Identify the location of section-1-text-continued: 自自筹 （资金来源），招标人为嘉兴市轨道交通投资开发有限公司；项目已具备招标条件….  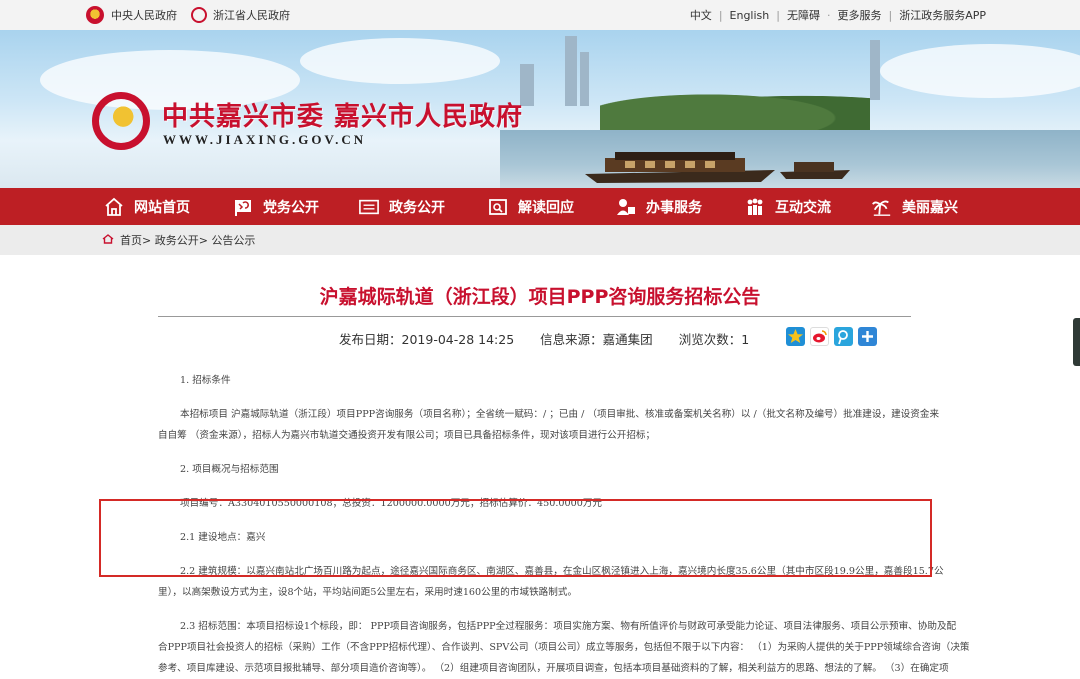
(407, 435).